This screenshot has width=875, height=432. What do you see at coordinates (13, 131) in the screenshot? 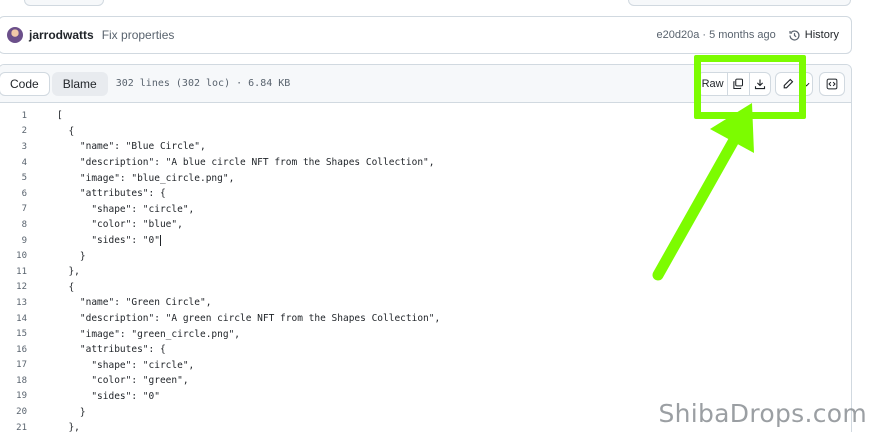
I see `line-number: 2` at bounding box center [13, 131].